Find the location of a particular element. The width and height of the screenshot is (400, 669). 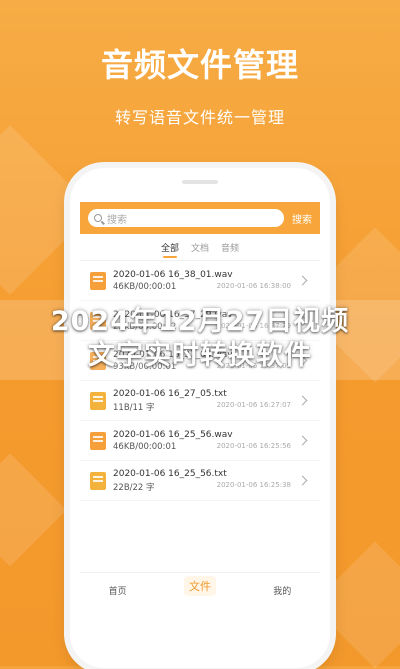

search-icon is located at coordinates (98, 218).